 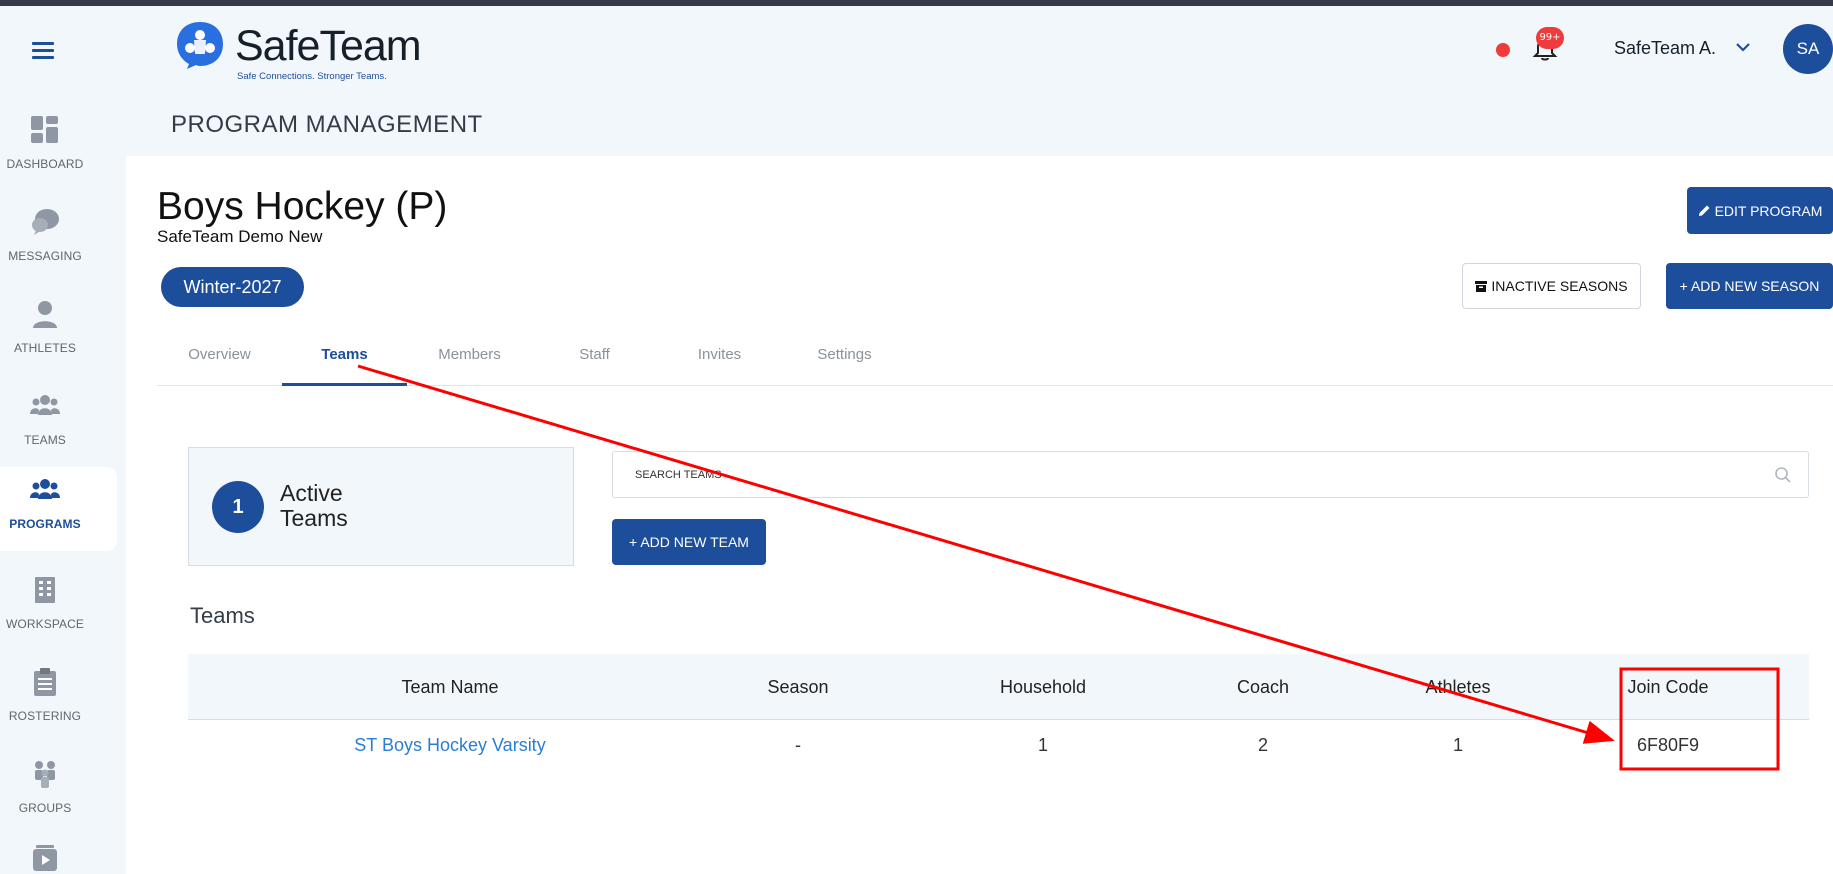 I want to click on tab-members: Members, so click(x=469, y=361).